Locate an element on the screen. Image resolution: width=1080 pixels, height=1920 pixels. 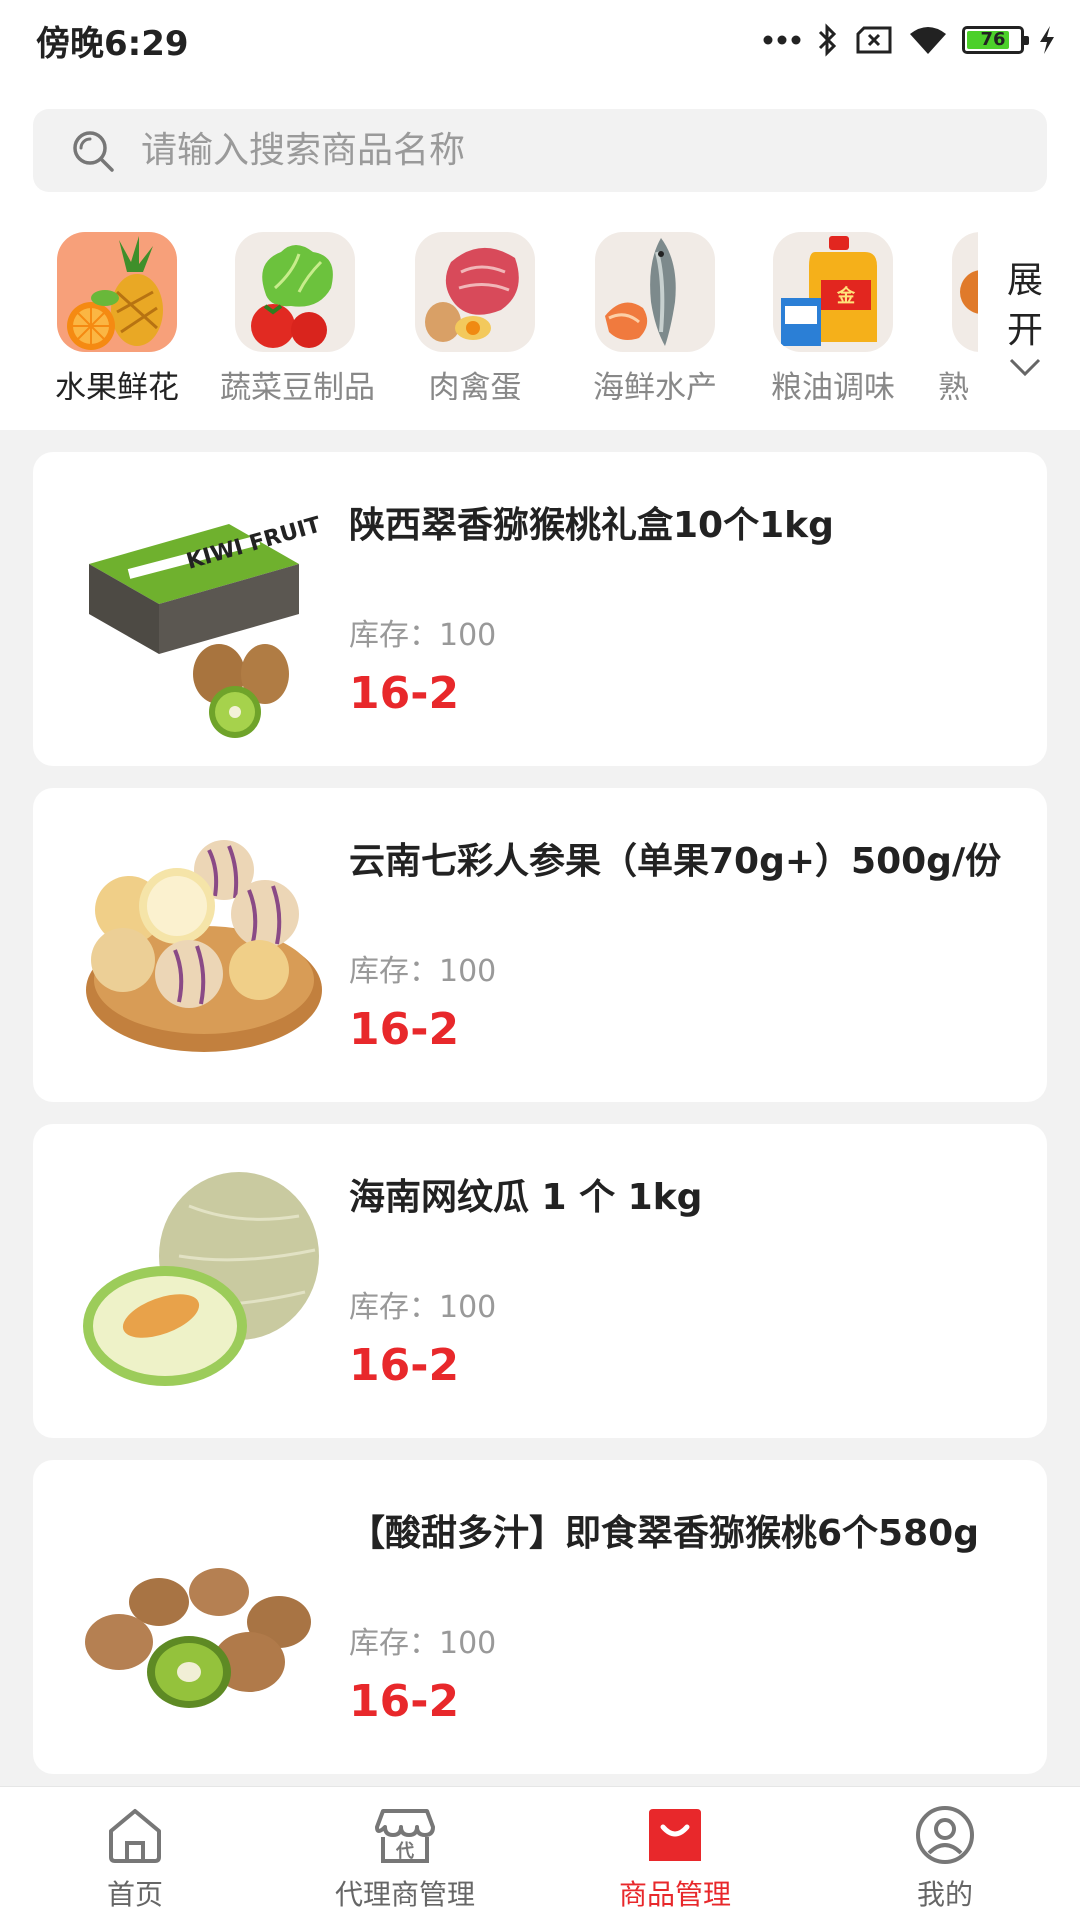
product-name: 陕西翠香猕猴桃礼盒10个1kg is located at coordinates (591, 525).